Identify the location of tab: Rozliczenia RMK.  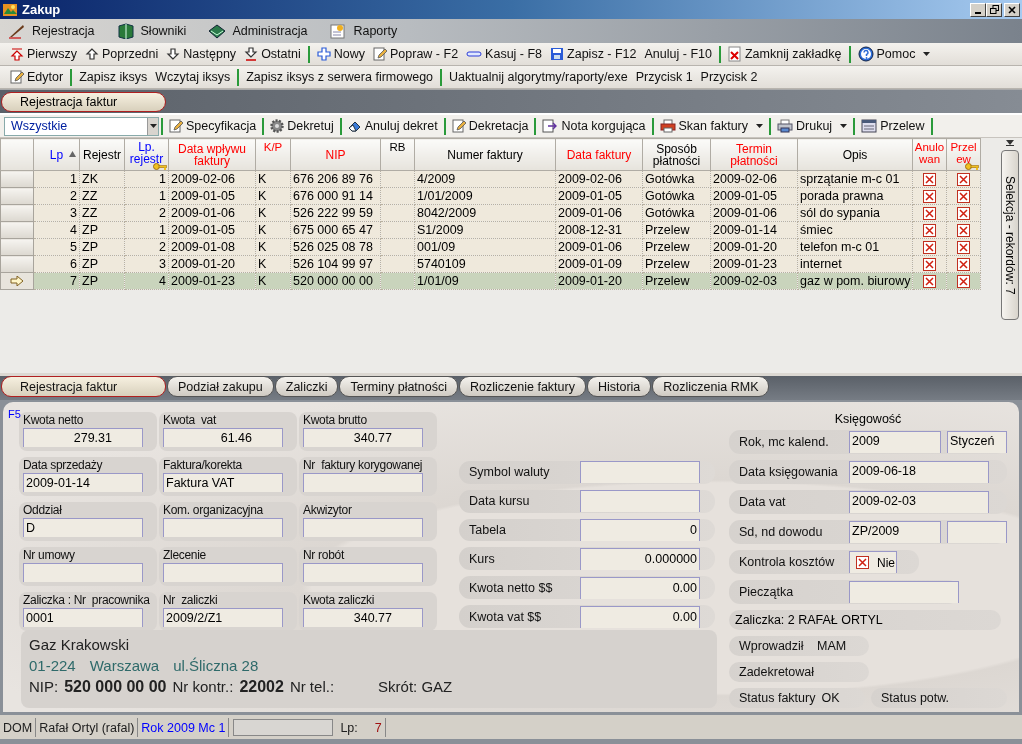
(711, 386).